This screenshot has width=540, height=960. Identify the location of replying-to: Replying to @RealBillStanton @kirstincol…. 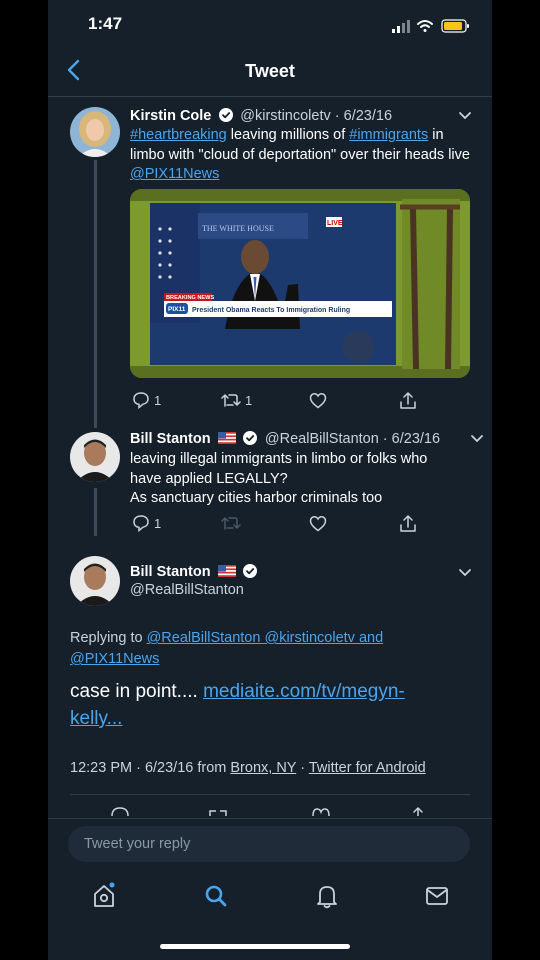
(270, 649).